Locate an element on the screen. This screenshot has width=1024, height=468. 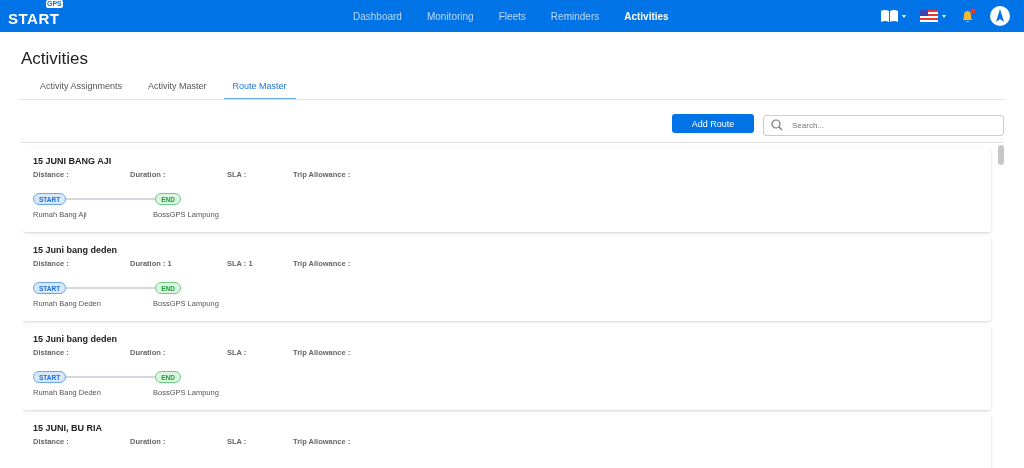
avatar-icon is located at coordinates (1000, 16).